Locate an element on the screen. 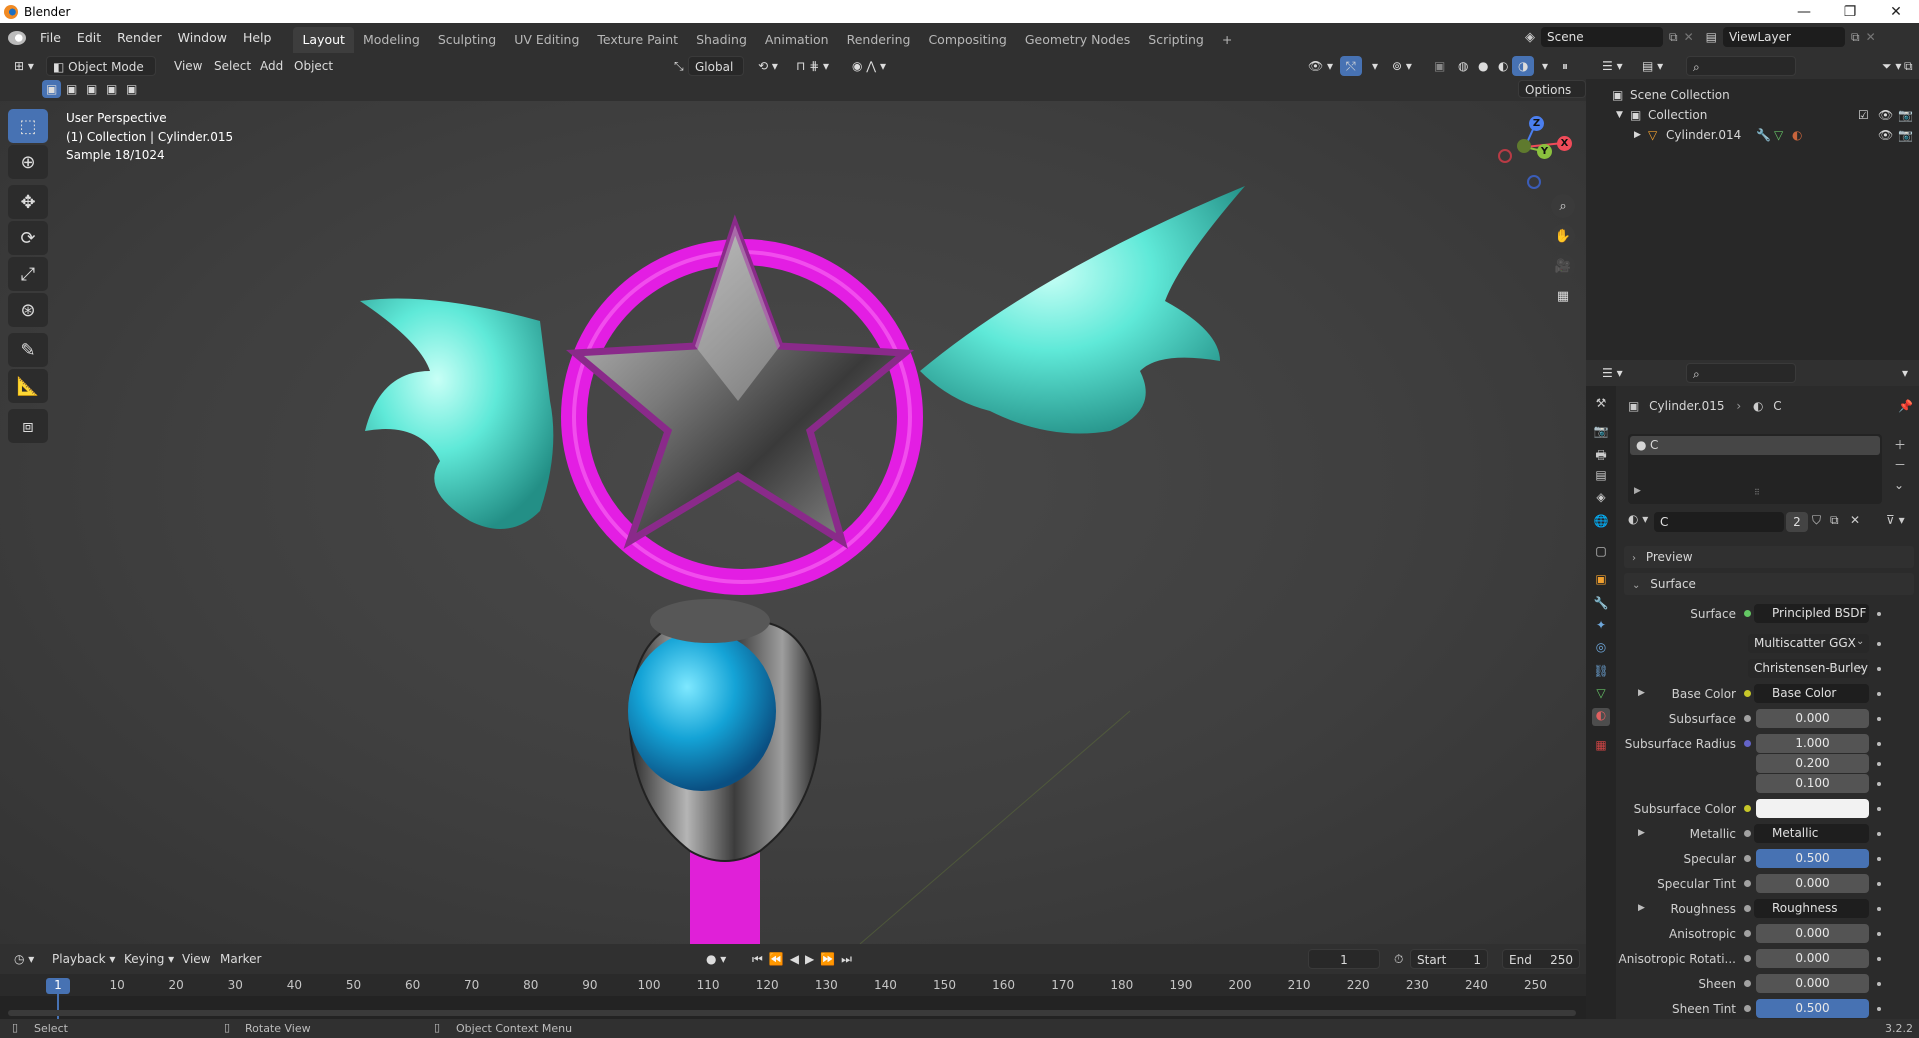 This screenshot has width=1919, height=1038. modifier-tab-icon: 🔧 is located at coordinates (1601, 605).